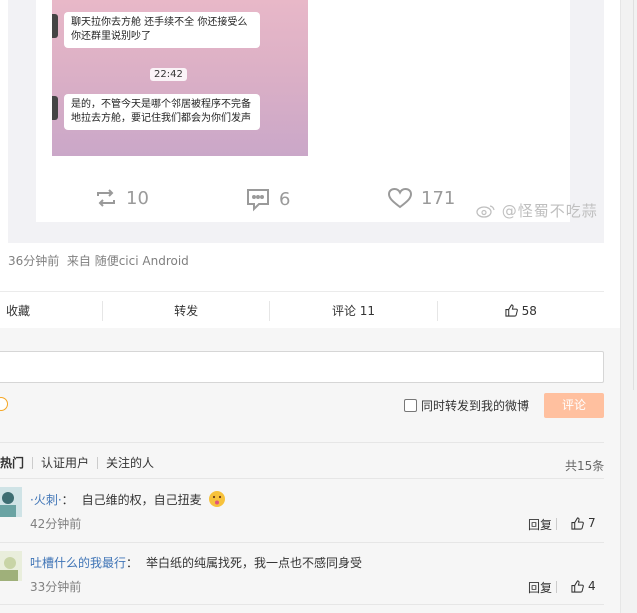 Image resolution: width=637 pixels, height=613 pixels. Describe the element at coordinates (130, 463) in the screenshot. I see `filter-following: 关注的人` at that location.